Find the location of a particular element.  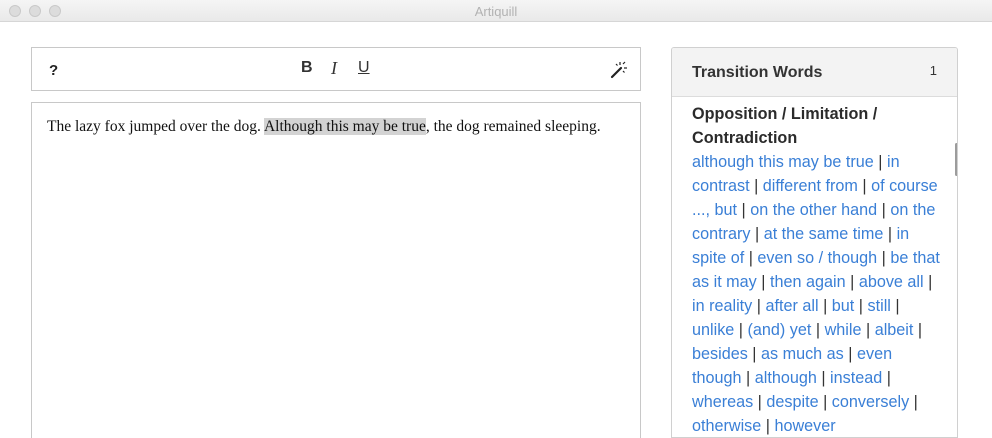

category-heading: Opposition / Limitation / Contradiction is located at coordinates (785, 126).